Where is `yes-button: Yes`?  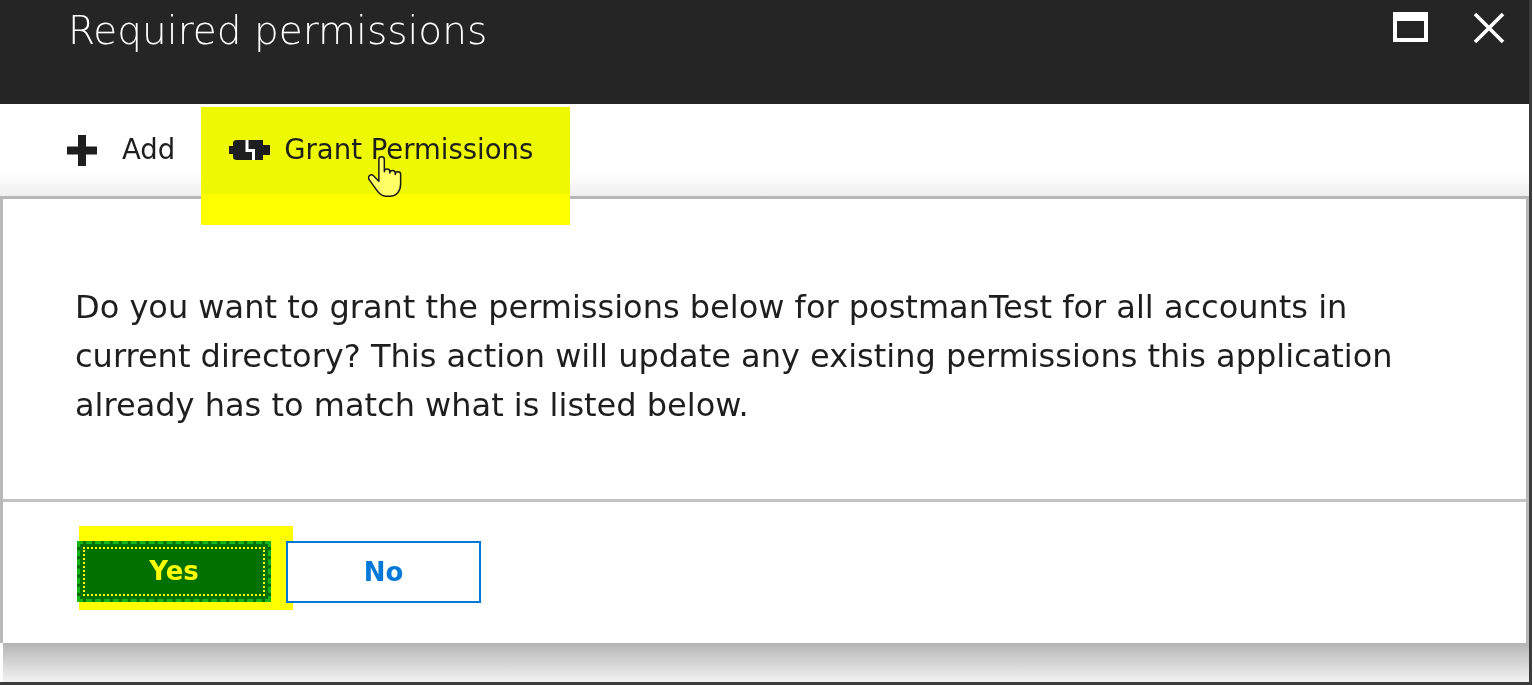
yes-button: Yes is located at coordinates (174, 571).